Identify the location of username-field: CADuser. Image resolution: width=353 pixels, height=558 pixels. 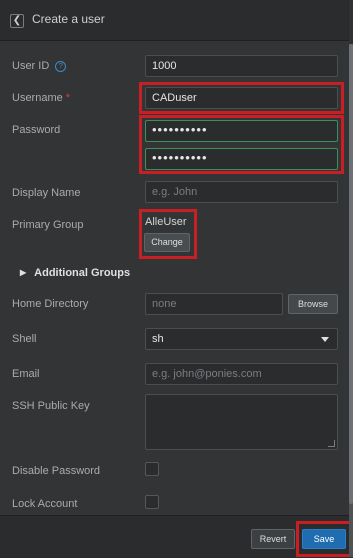
(241, 98).